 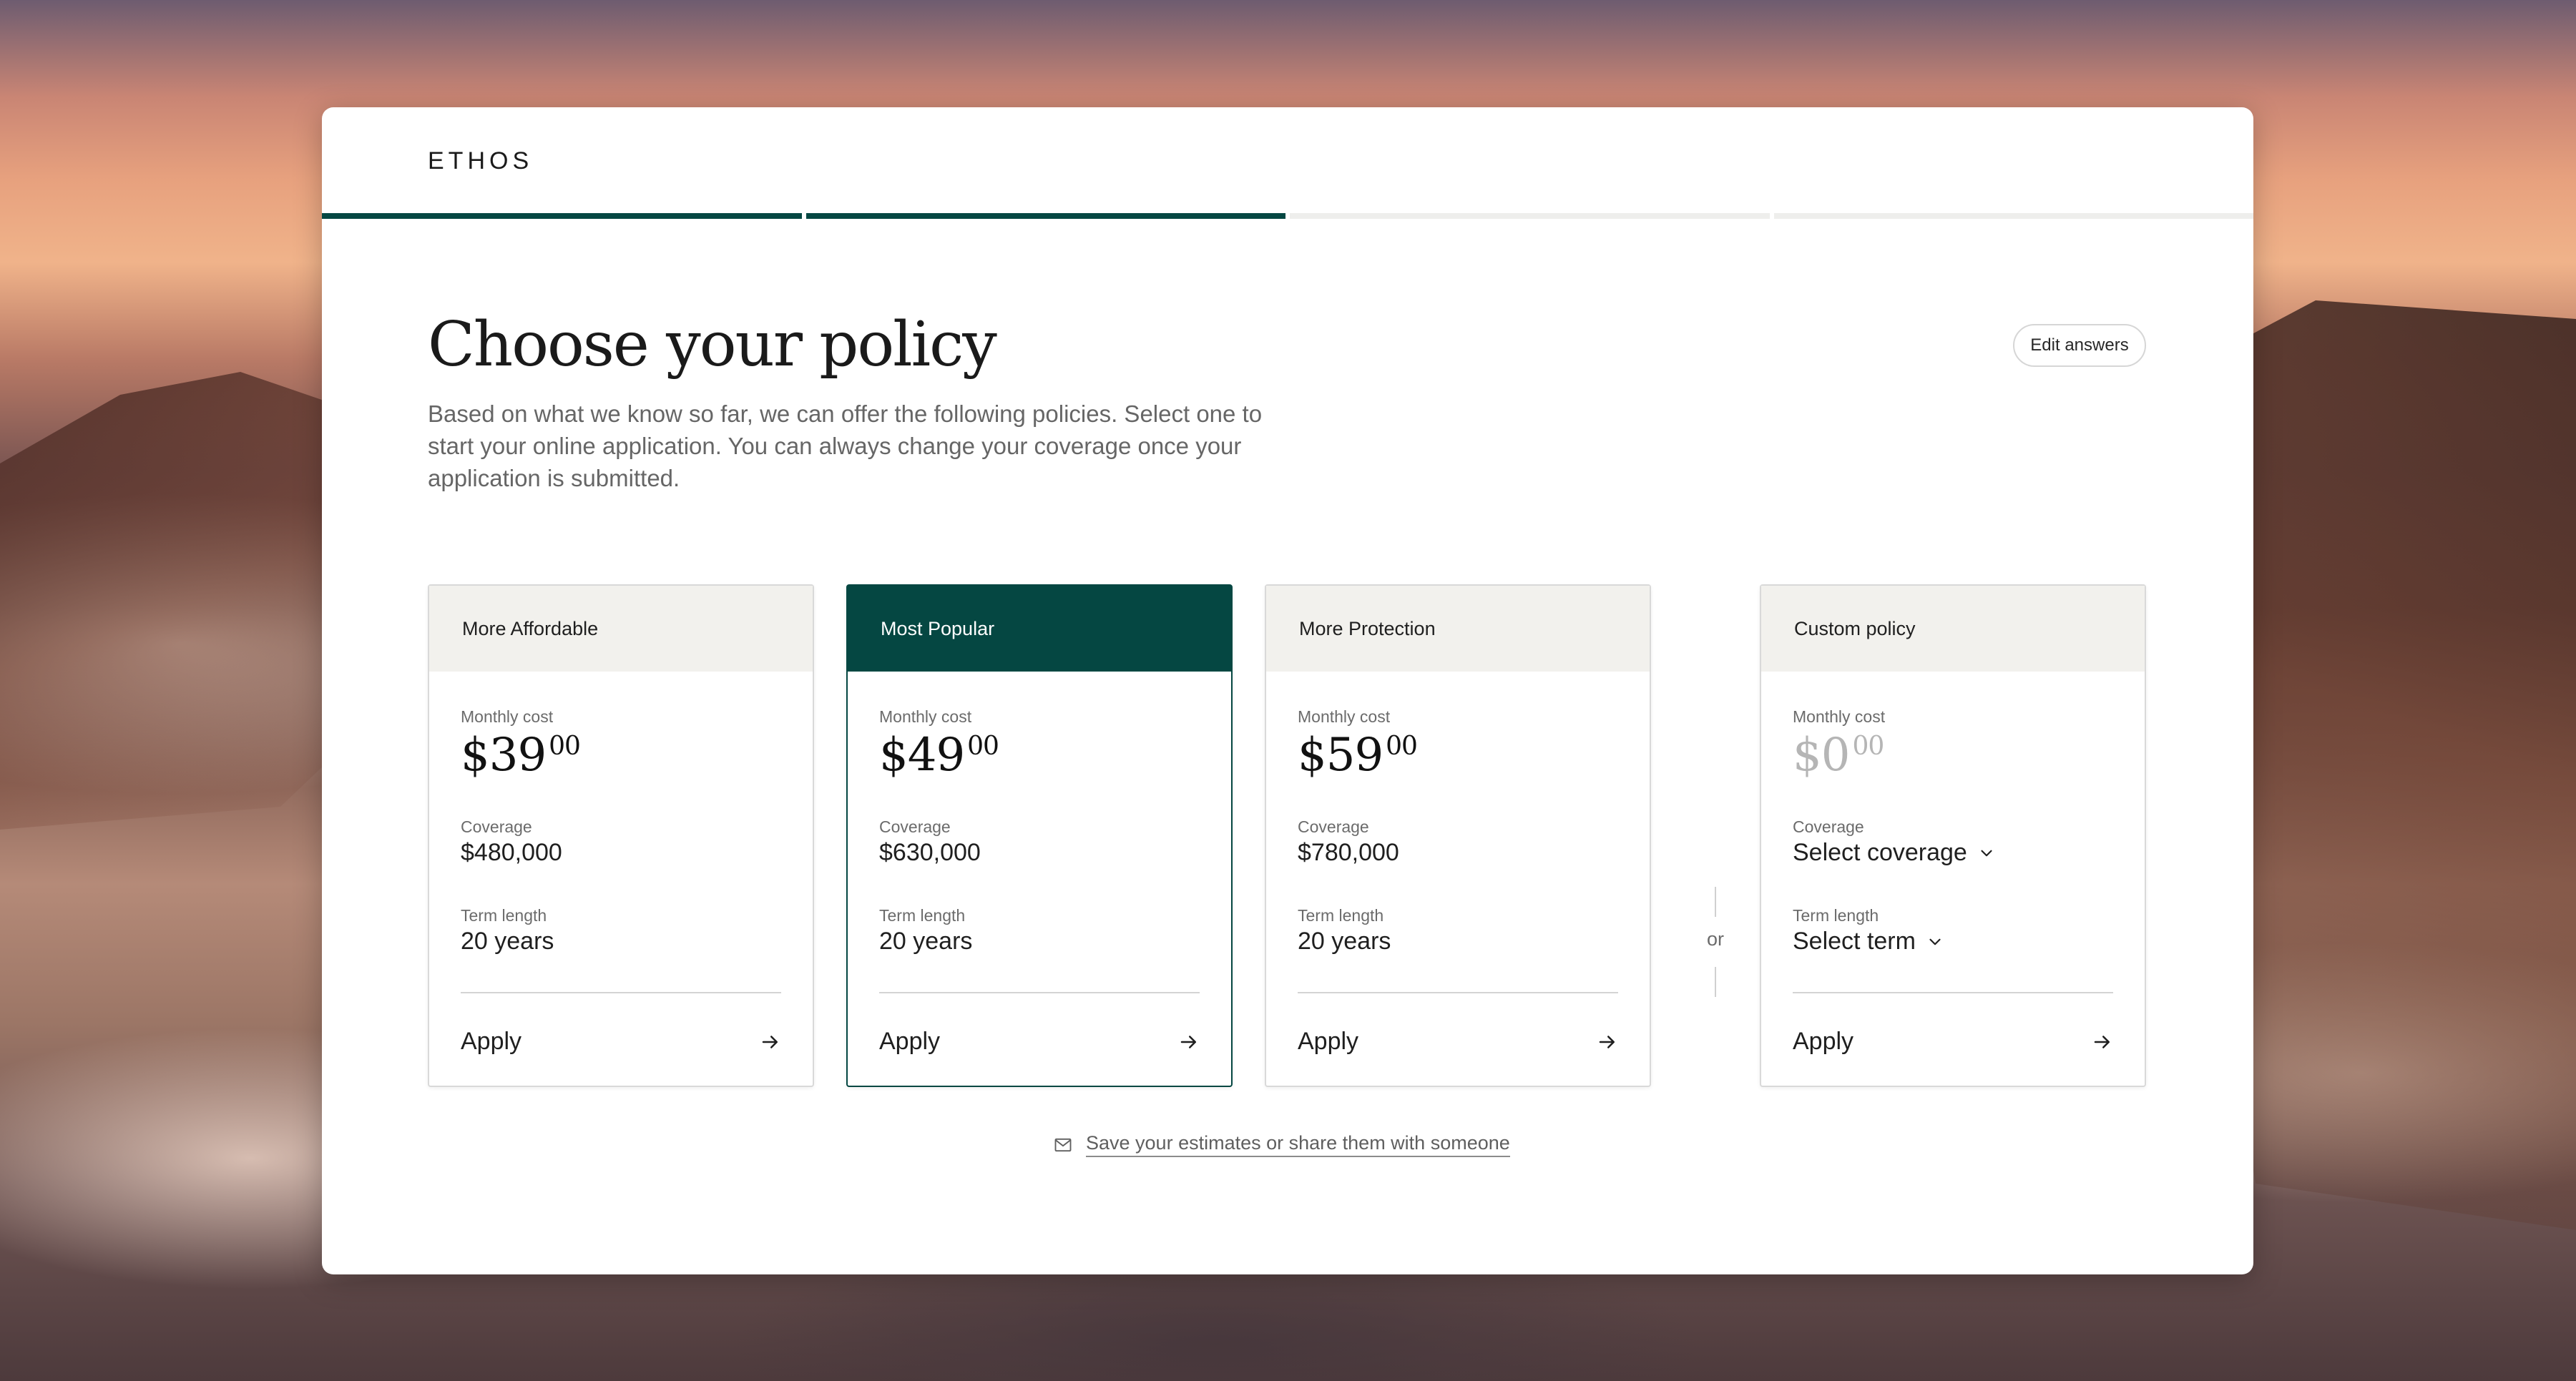 I want to click on monthly-price: $39 00, so click(x=521, y=756).